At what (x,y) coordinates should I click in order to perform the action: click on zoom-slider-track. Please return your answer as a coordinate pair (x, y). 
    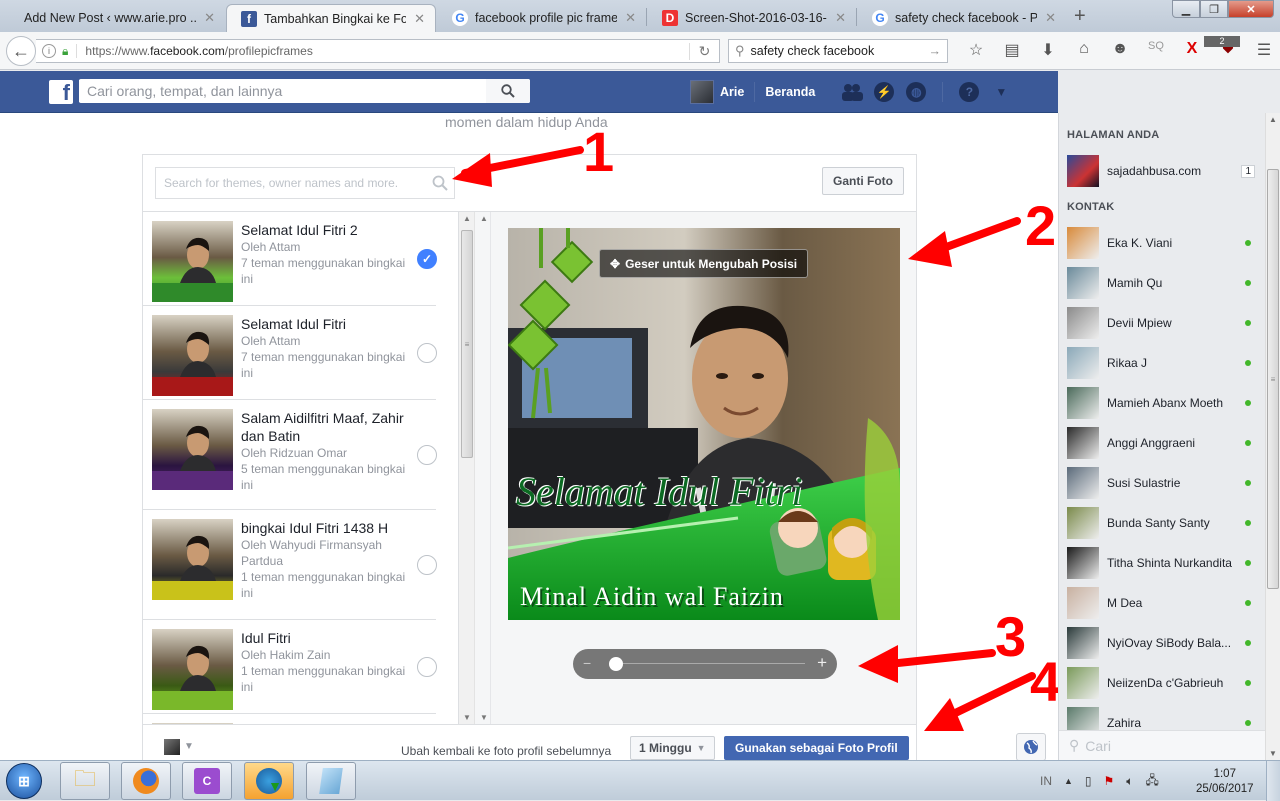
    Looking at the image, I should click on (707, 663).